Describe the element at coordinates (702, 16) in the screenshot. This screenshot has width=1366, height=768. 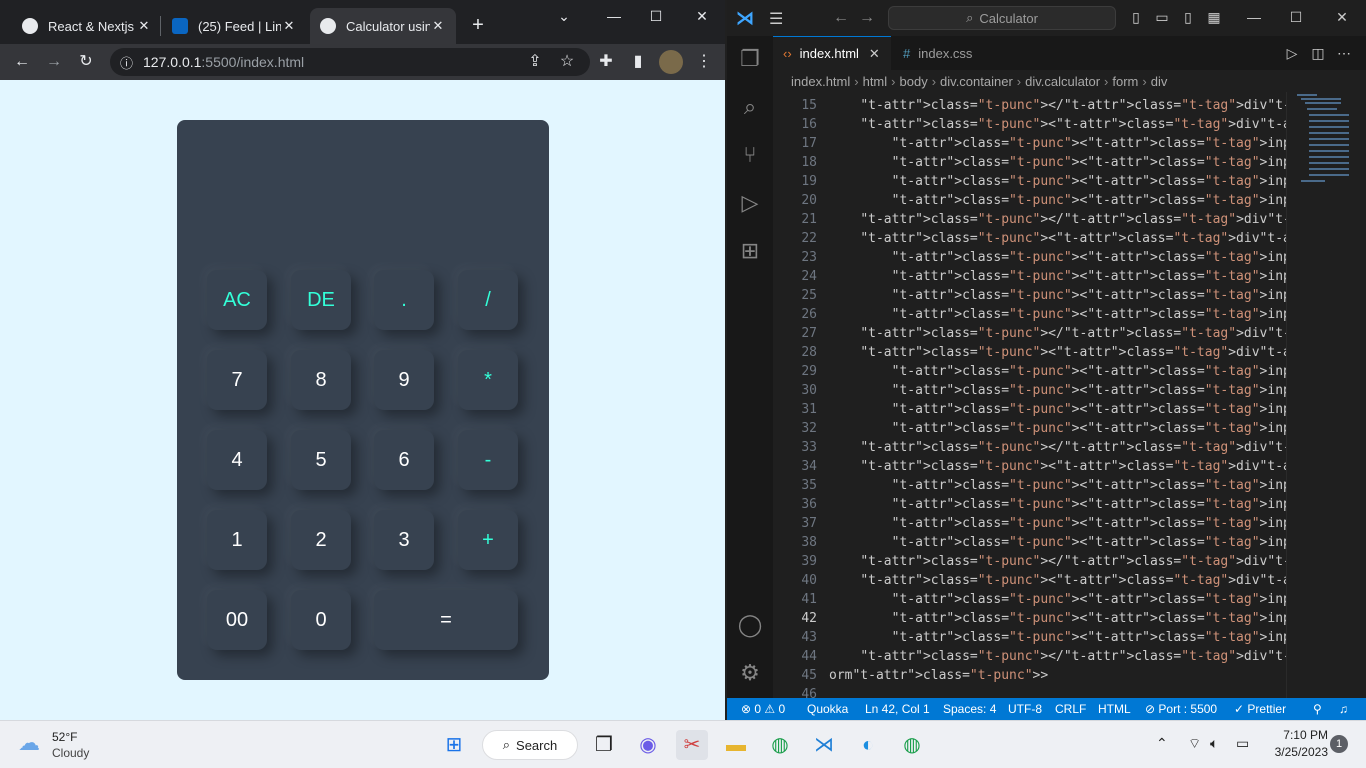
I see `close-window-icon: ✕` at that location.